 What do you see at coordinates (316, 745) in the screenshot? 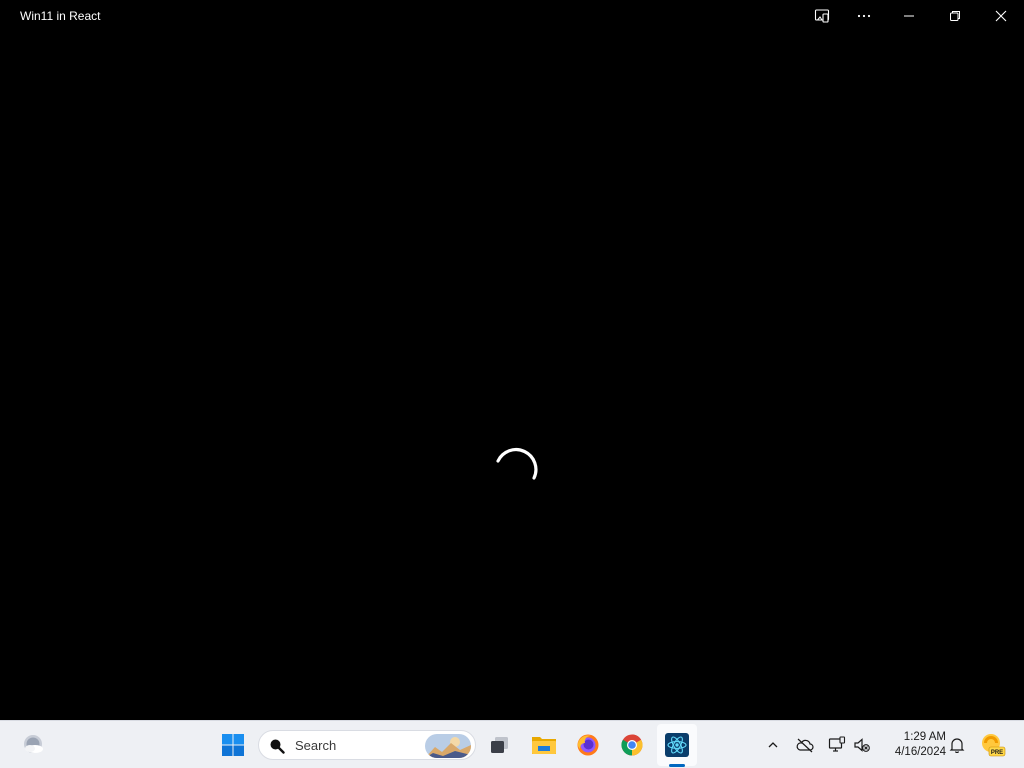
I see `search-placeholder: Search` at bounding box center [316, 745].